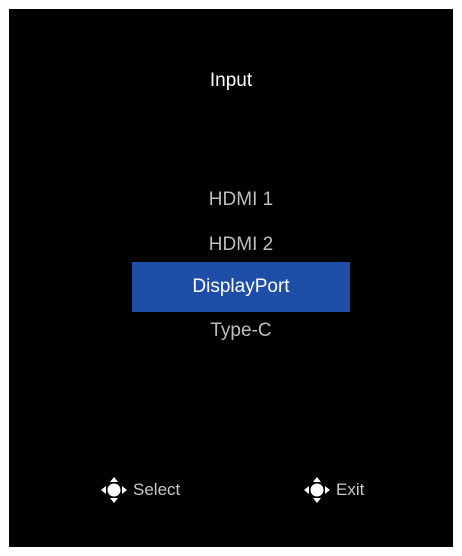 The height and width of the screenshot is (556, 462). Describe the element at coordinates (350, 489) in the screenshot. I see `exit-hint-label: Exit` at that location.